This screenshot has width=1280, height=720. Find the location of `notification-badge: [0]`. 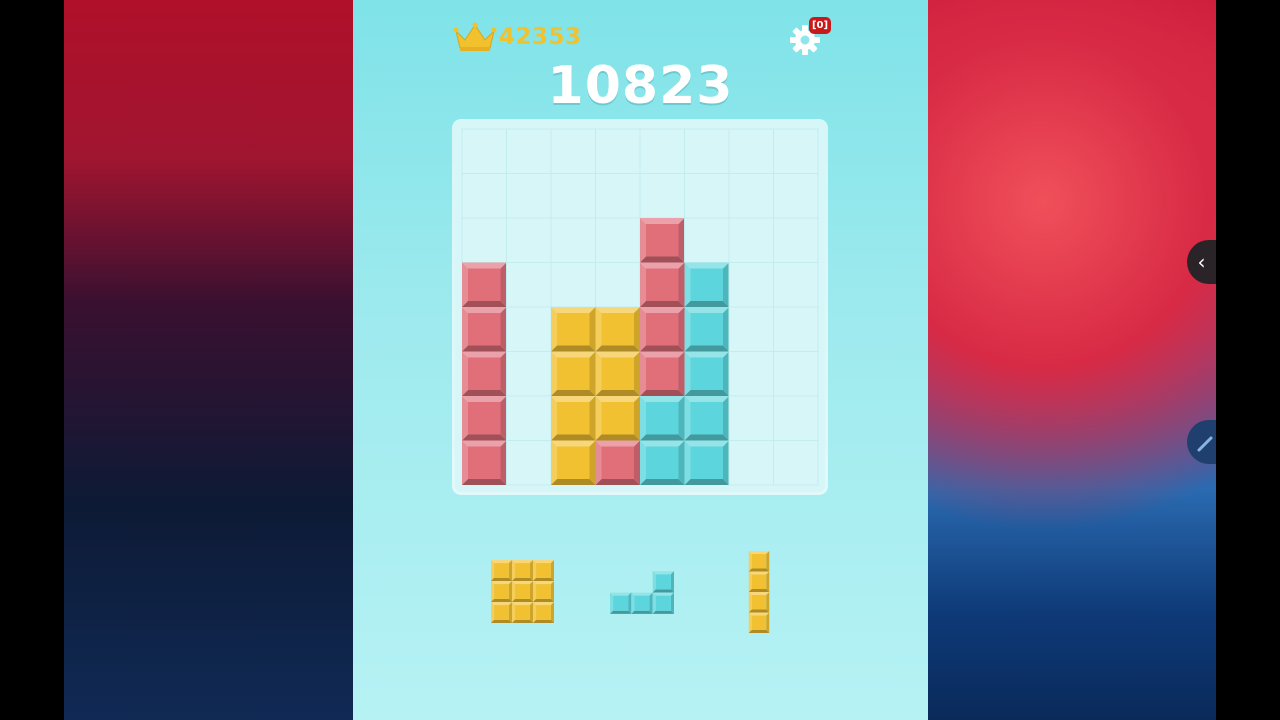

notification-badge: [0] is located at coordinates (820, 25).